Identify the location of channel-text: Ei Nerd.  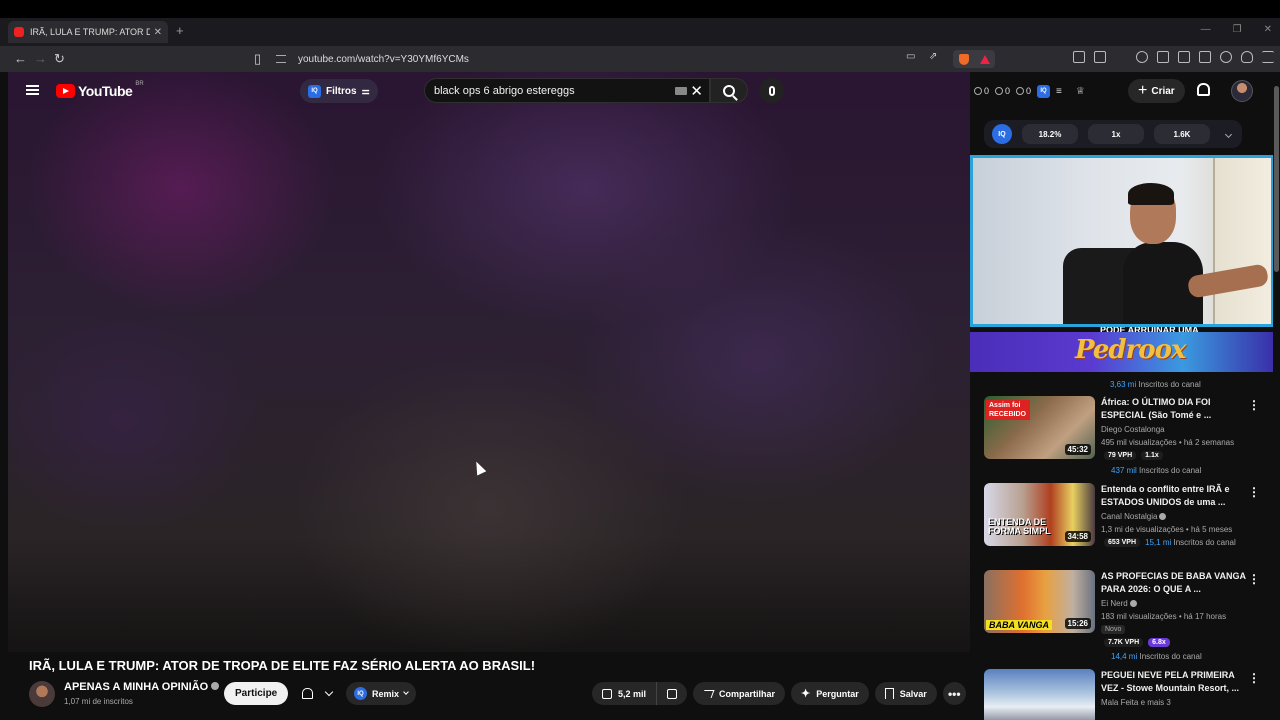
(1114, 603).